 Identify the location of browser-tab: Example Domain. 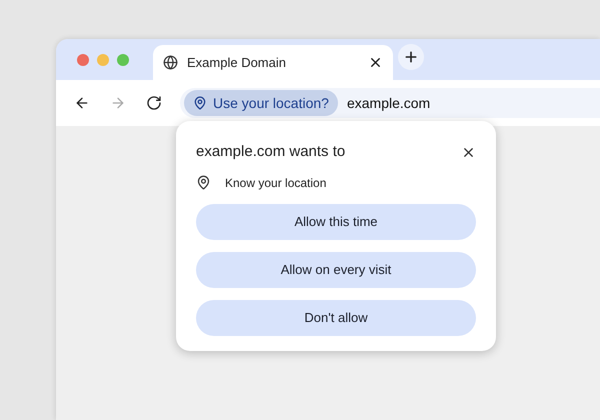
(273, 62).